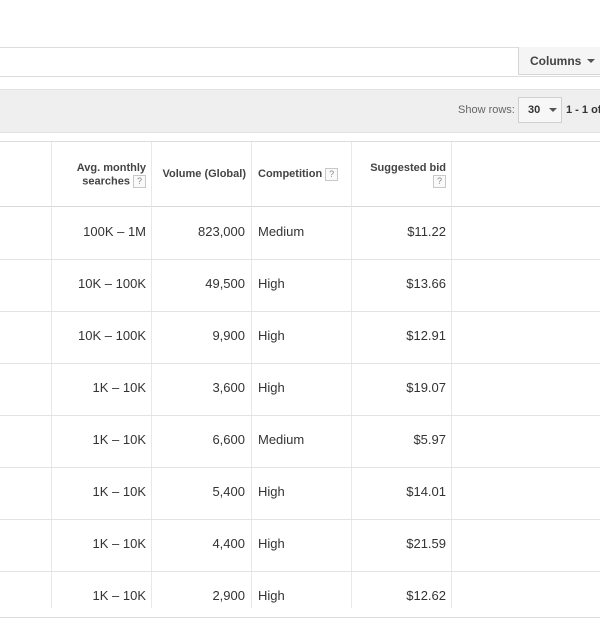 The height and width of the screenshot is (619, 600). I want to click on table-row: 100K – 1M 823,000 Medium $11.22, so click(300, 233).